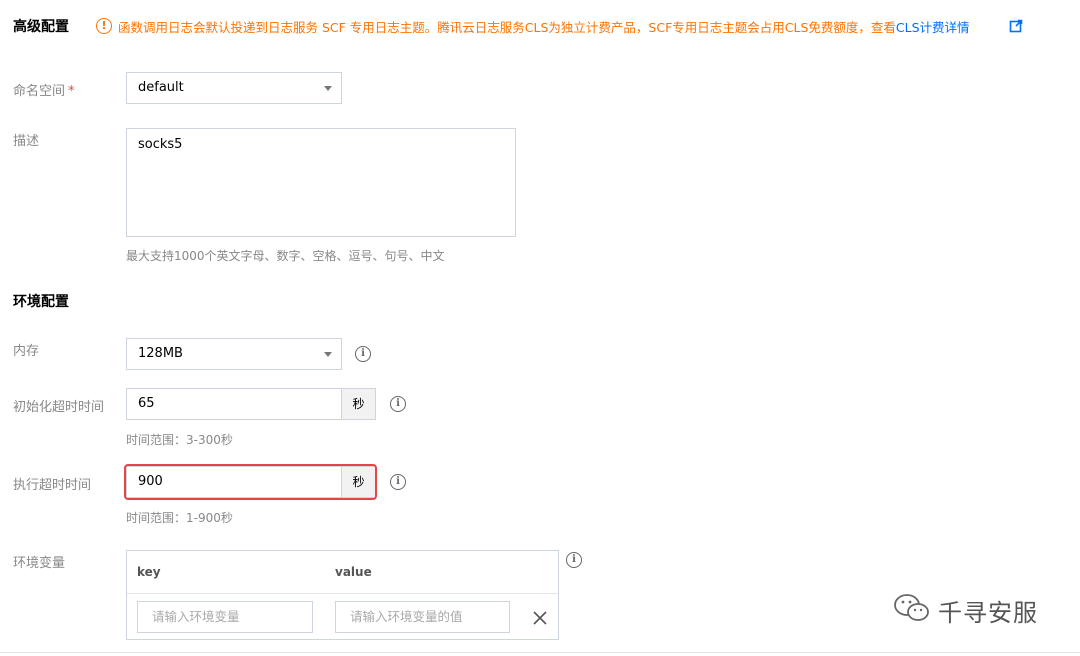  What do you see at coordinates (149, 572) in the screenshot?
I see `env-key-header: key` at bounding box center [149, 572].